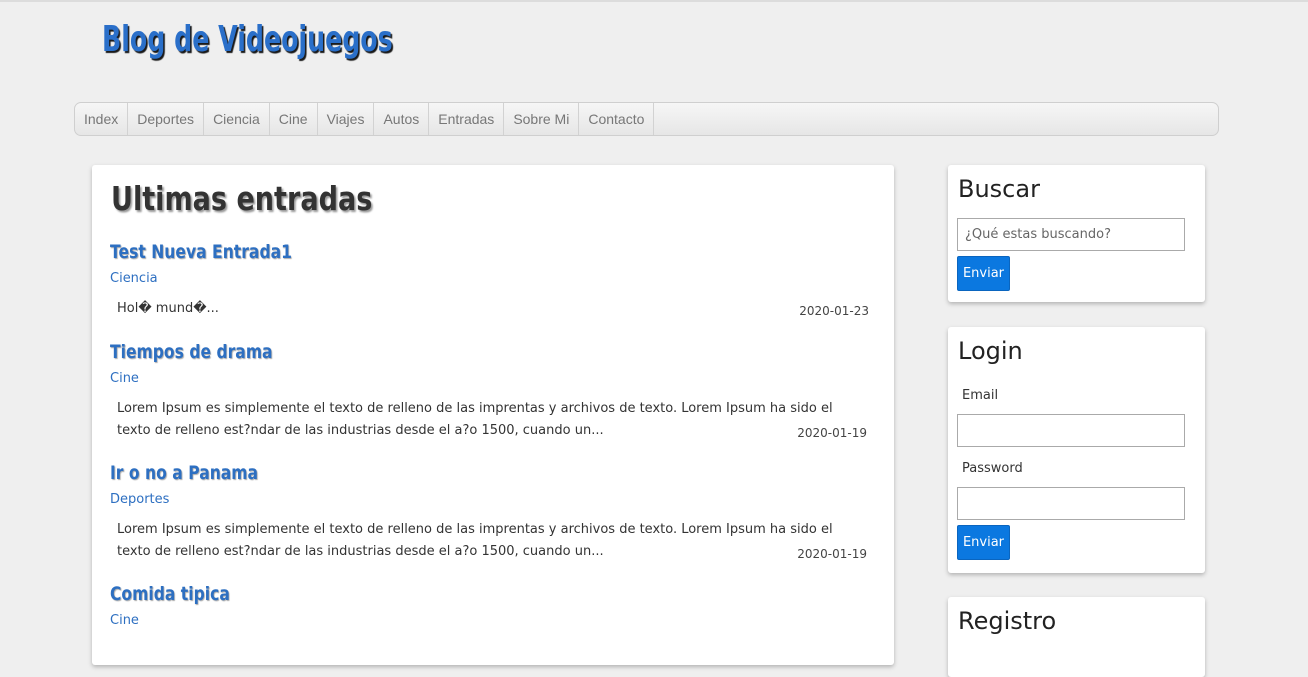 Image resolution: width=1308 pixels, height=677 pixels. What do you see at coordinates (247, 39) in the screenshot?
I see `site-title: Blog de Videojuegos` at bounding box center [247, 39].